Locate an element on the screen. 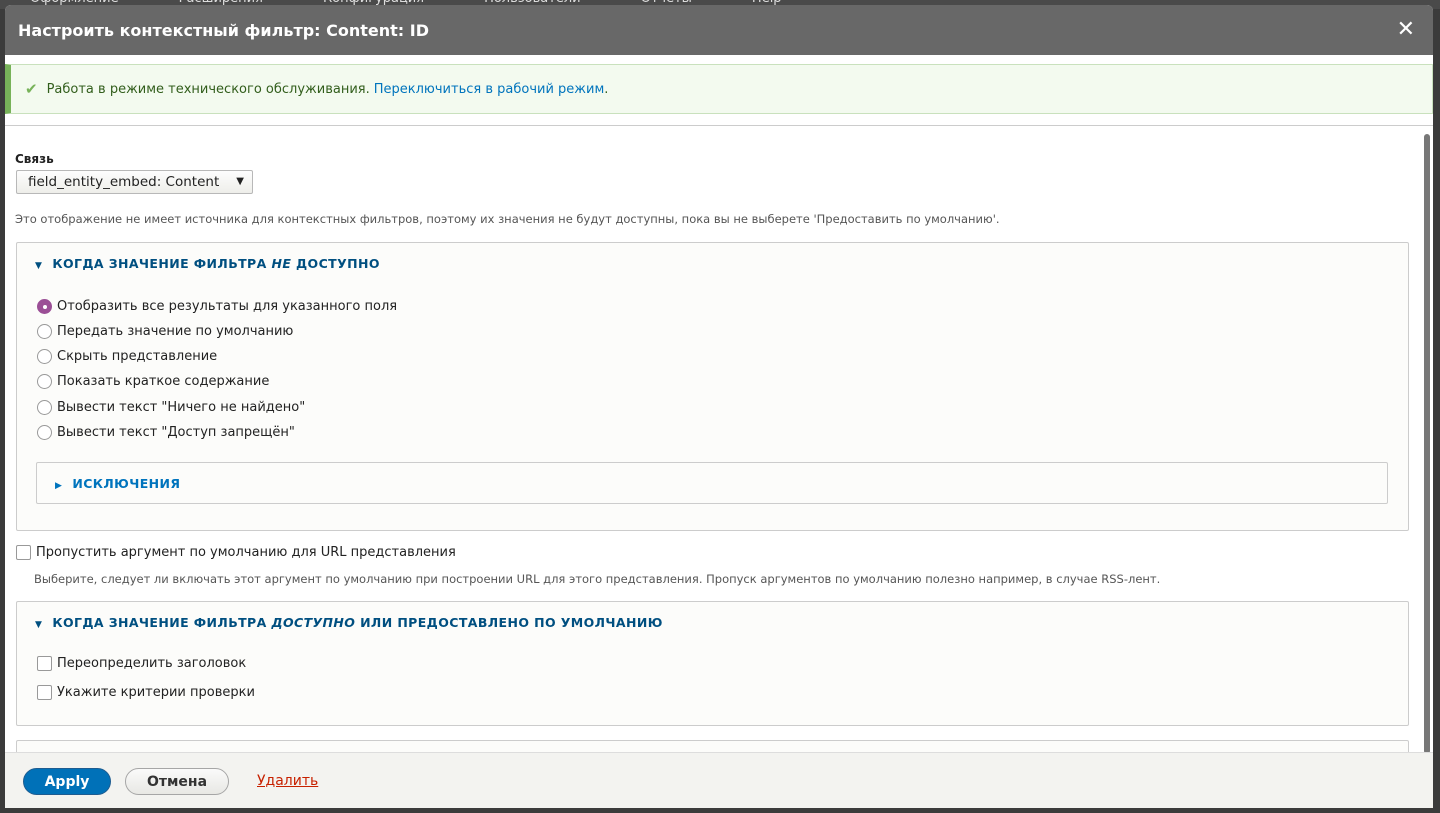  relationship-select: field_entity_embed: Content ▼ is located at coordinates (134, 182).